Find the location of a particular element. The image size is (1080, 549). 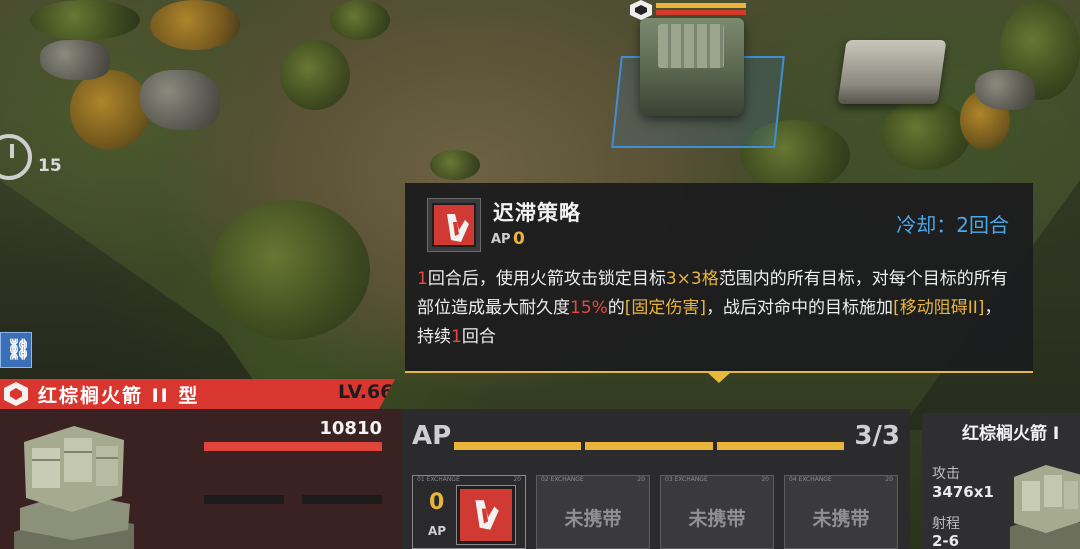

clock-icon is located at coordinates (16, 157).